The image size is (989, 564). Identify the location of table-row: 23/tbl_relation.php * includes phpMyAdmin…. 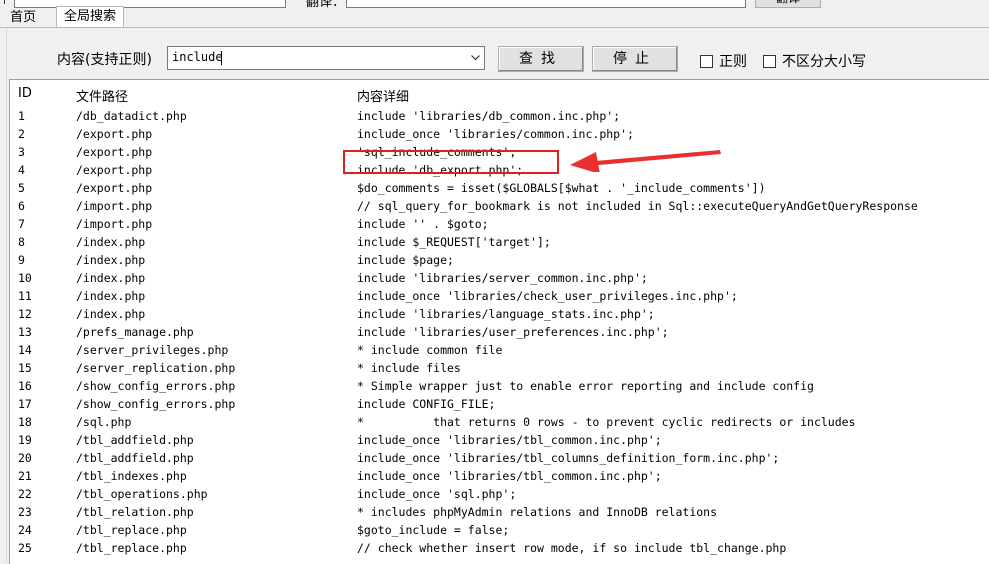
(499, 512).